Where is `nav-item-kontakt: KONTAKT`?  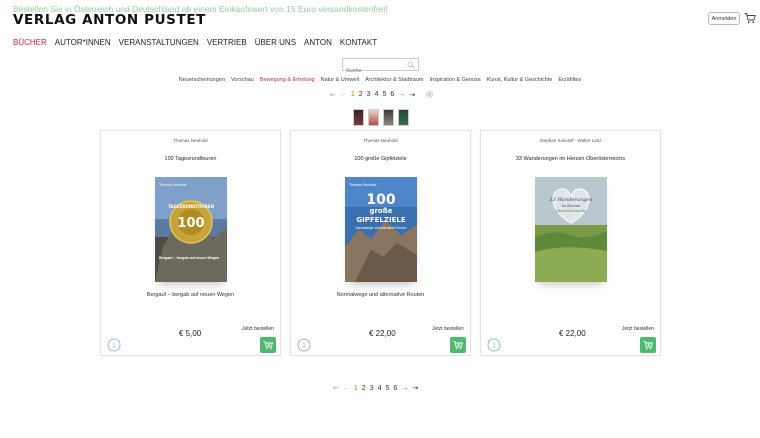
nav-item-kontakt: KONTAKT is located at coordinates (358, 42).